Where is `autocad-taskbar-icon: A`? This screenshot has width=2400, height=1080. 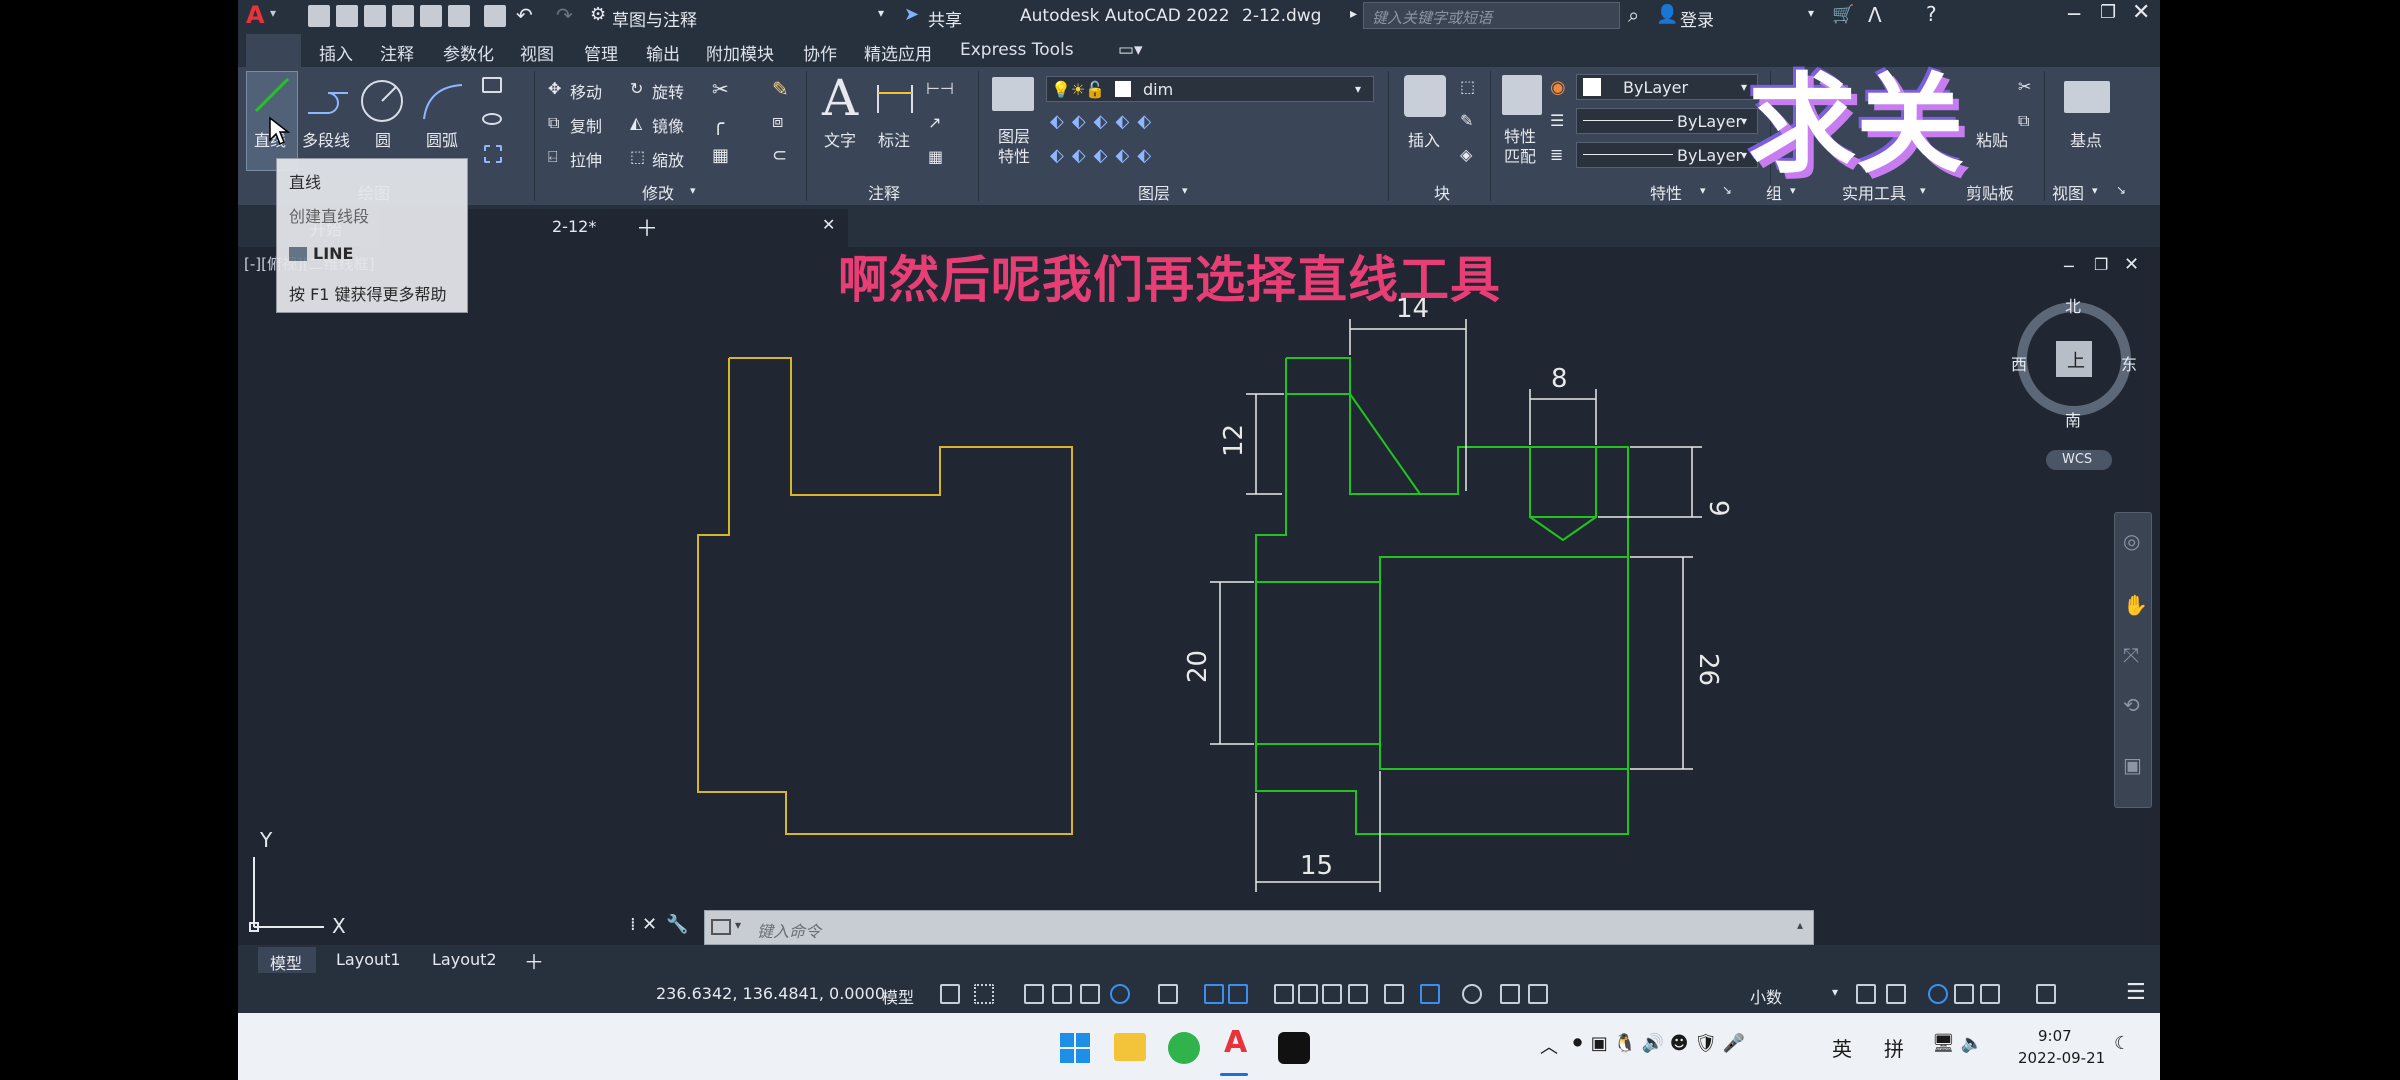 autocad-taskbar-icon: A is located at coordinates (1235, 1042).